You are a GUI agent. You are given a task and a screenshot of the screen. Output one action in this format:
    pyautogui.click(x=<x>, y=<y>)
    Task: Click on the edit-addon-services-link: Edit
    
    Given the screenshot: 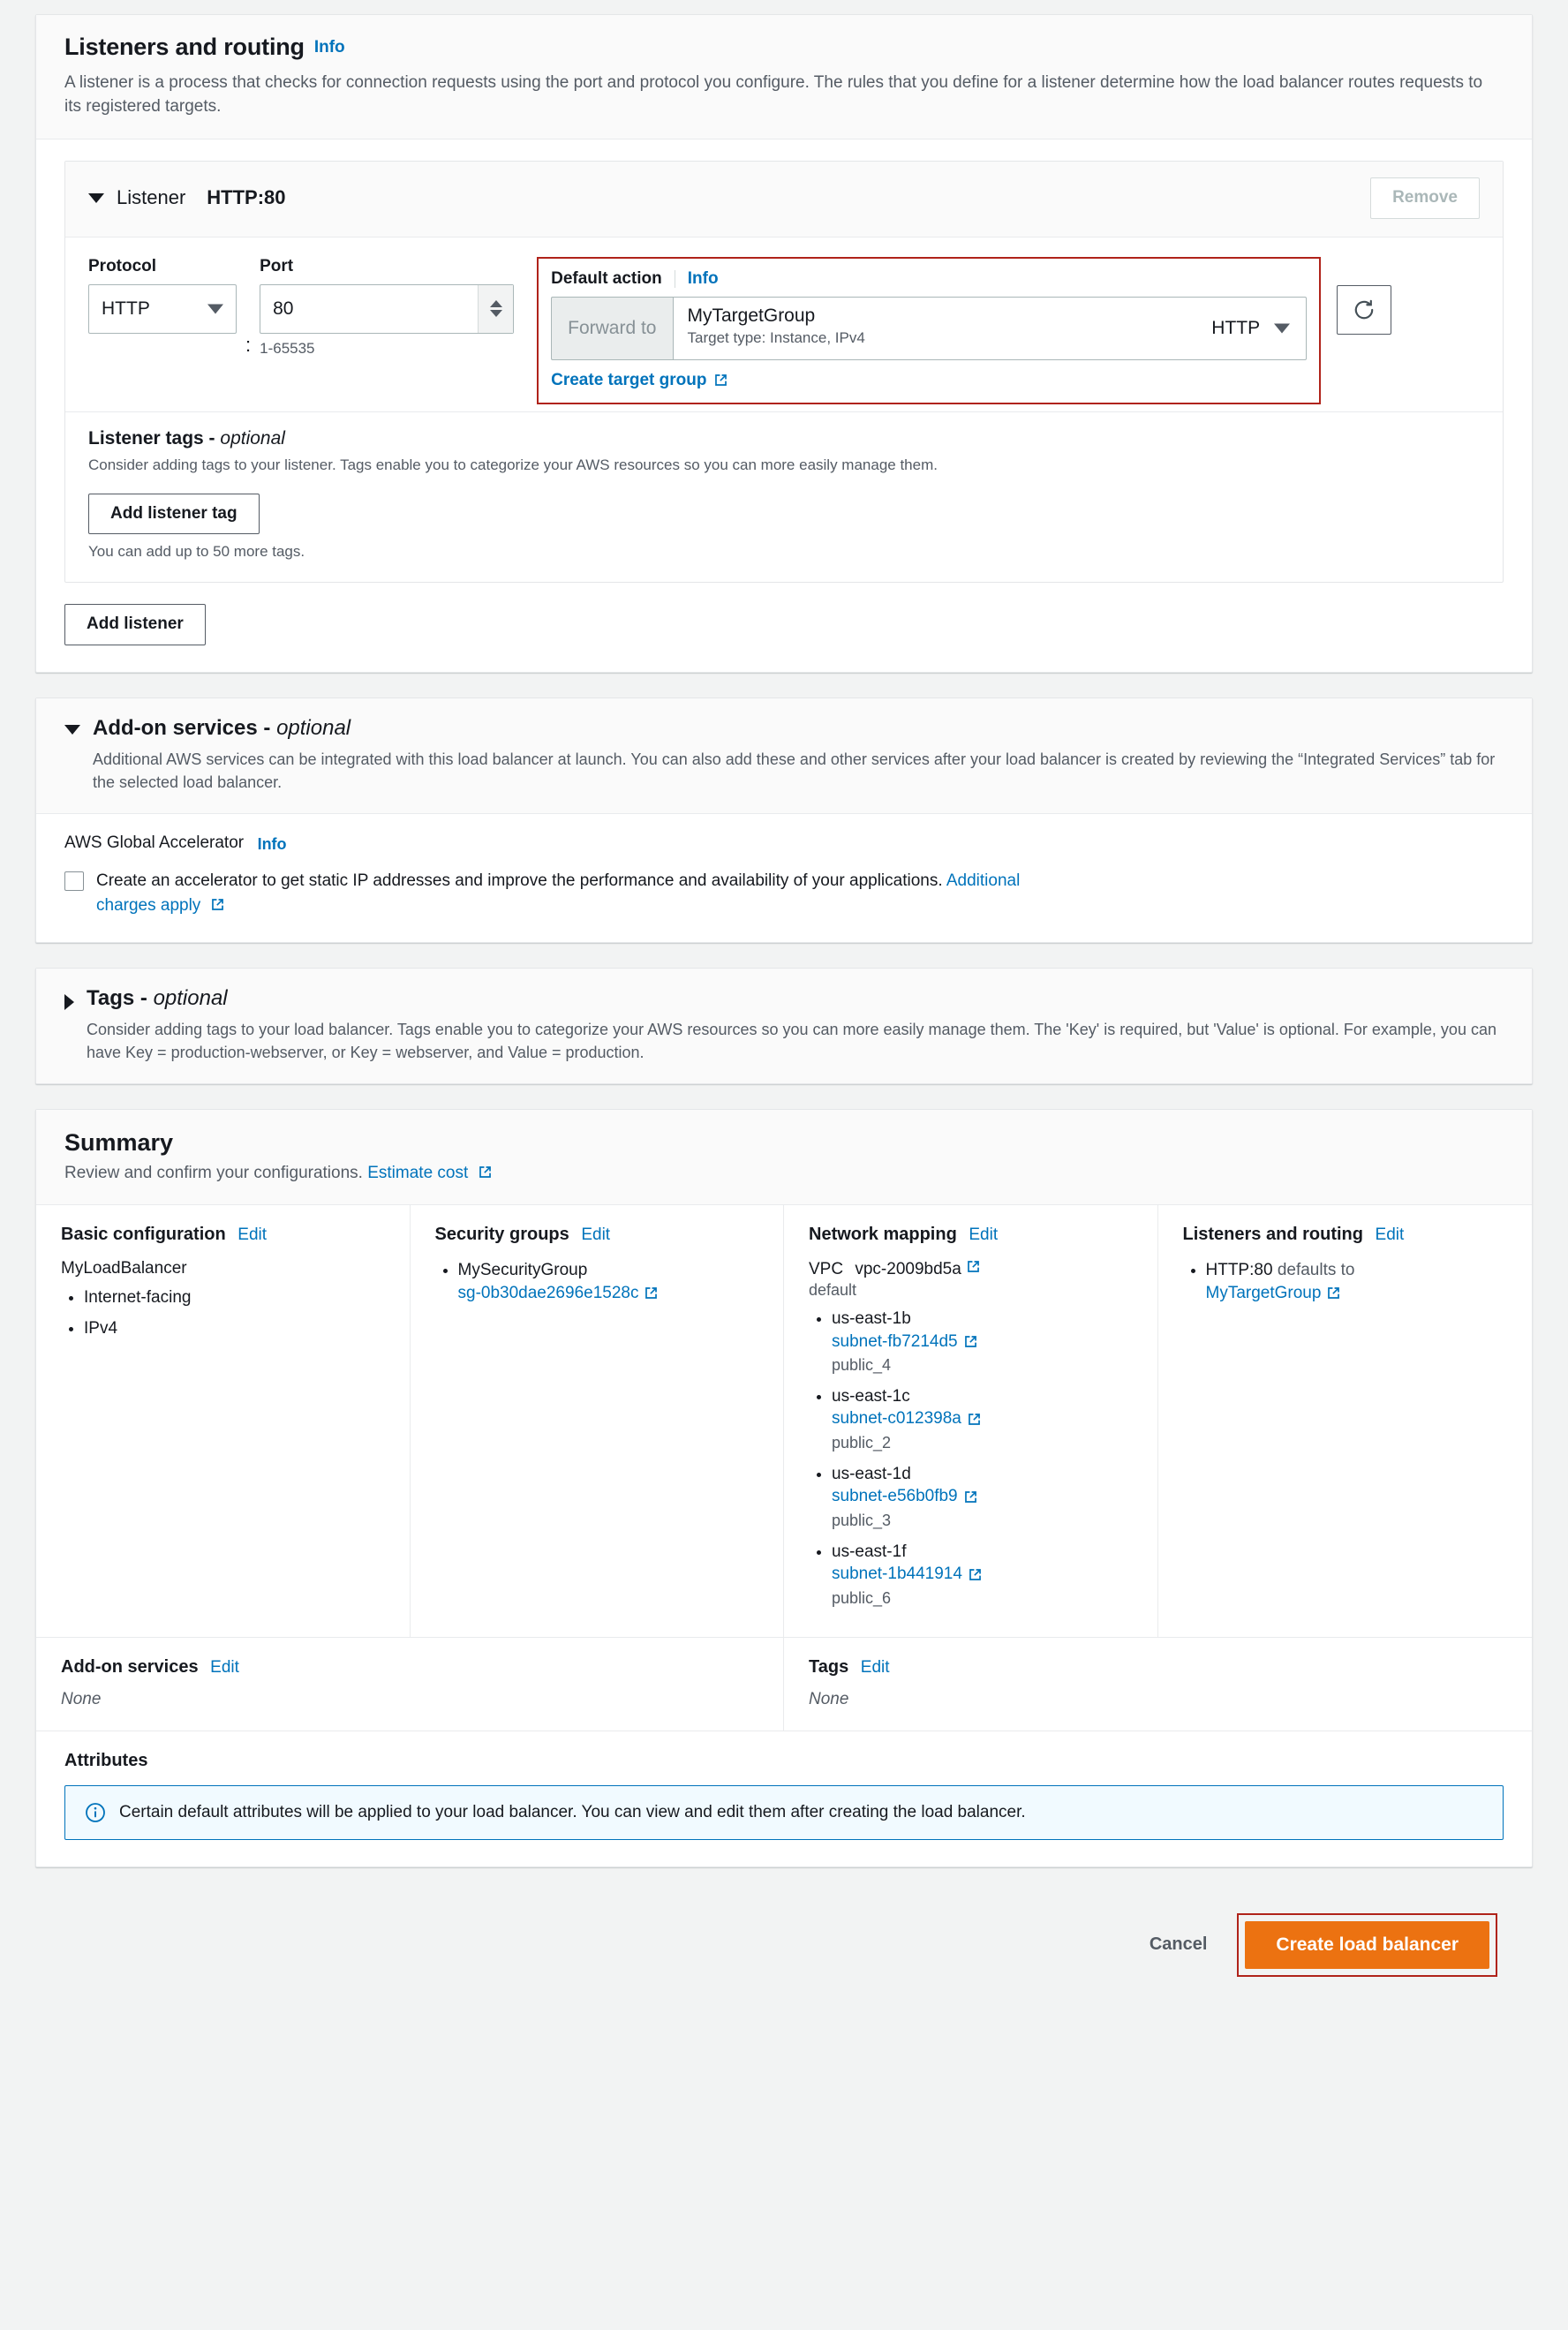 What is the action you would take?
    pyautogui.click(x=224, y=1667)
    